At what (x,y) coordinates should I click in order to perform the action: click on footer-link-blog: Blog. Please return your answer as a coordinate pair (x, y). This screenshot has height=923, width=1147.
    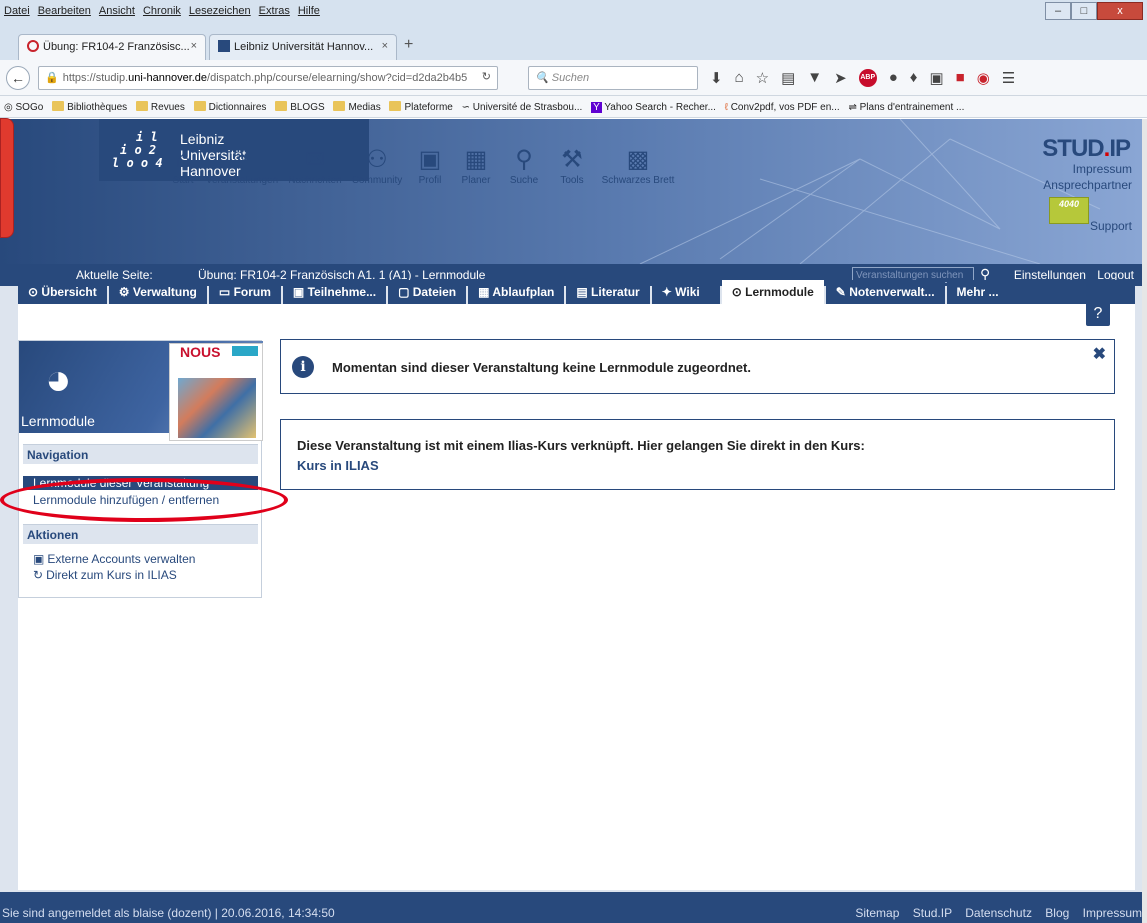
    Looking at the image, I should click on (1057, 913).